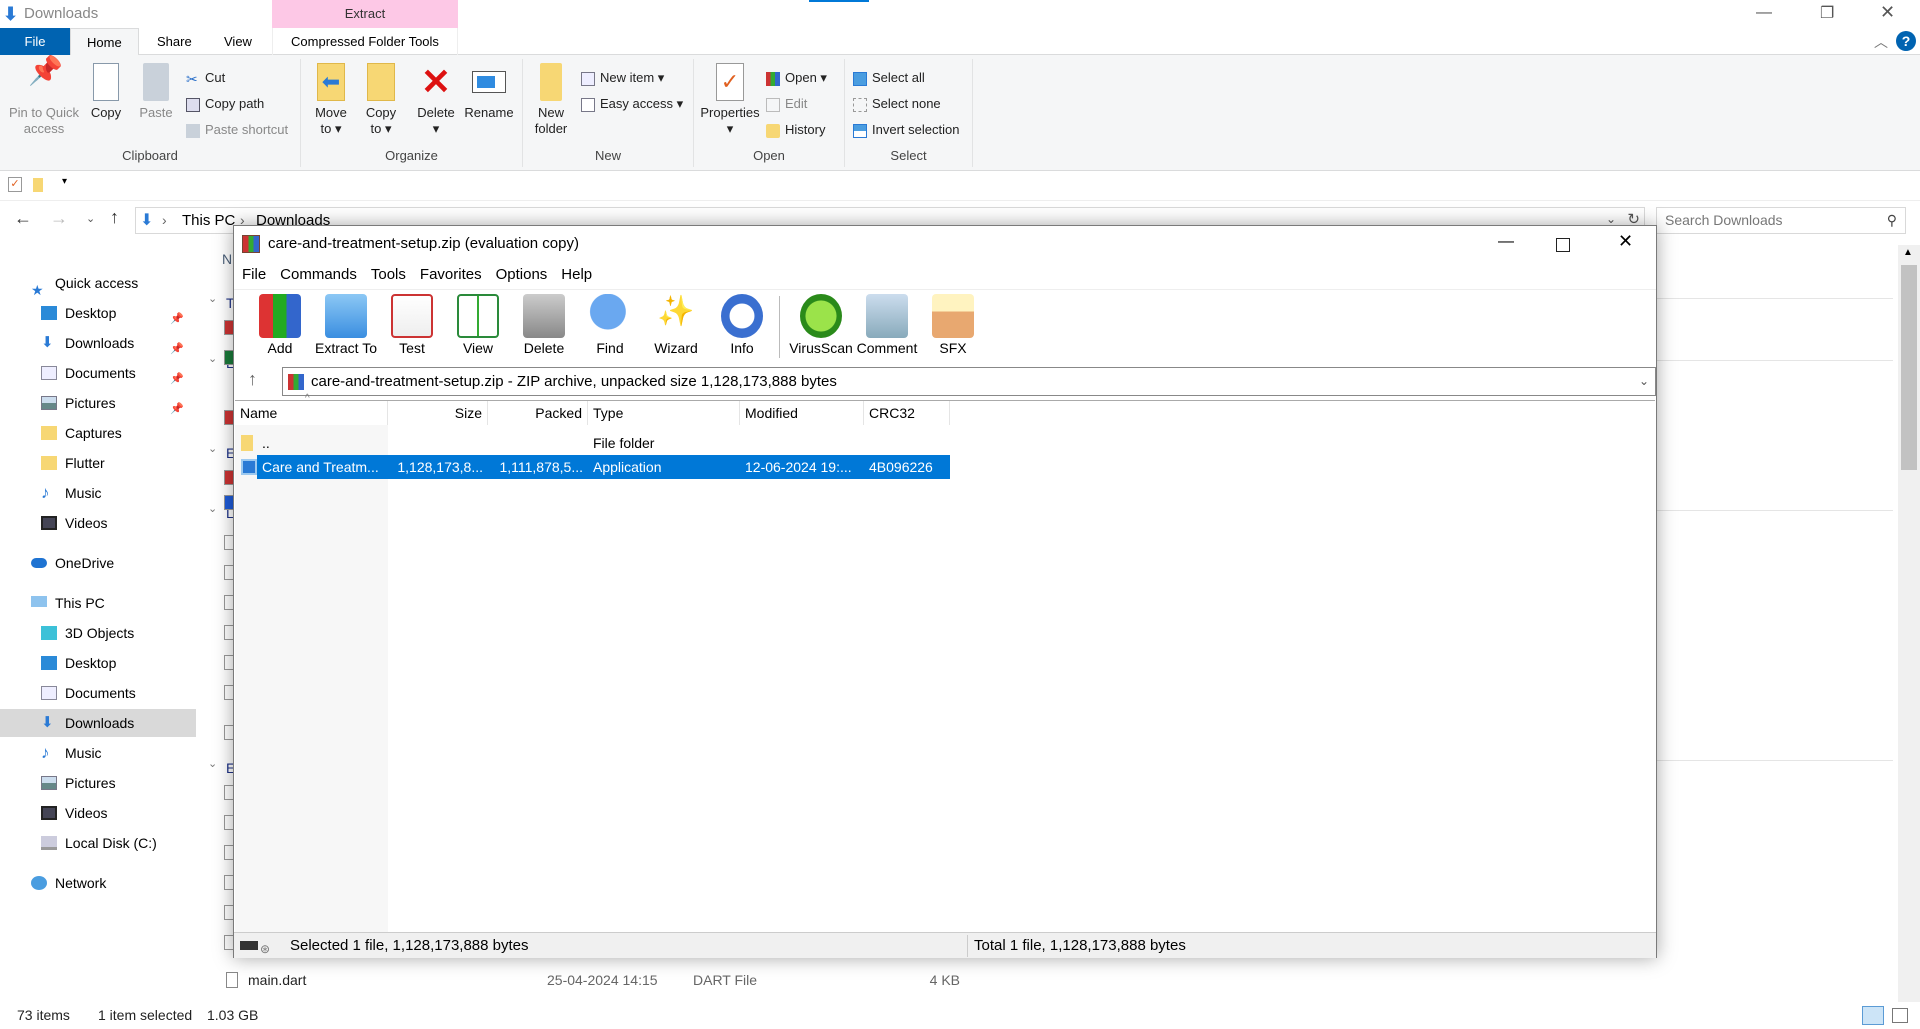  Describe the element at coordinates (802, 413) in the screenshot. I see `column-header-modified: Modified` at that location.